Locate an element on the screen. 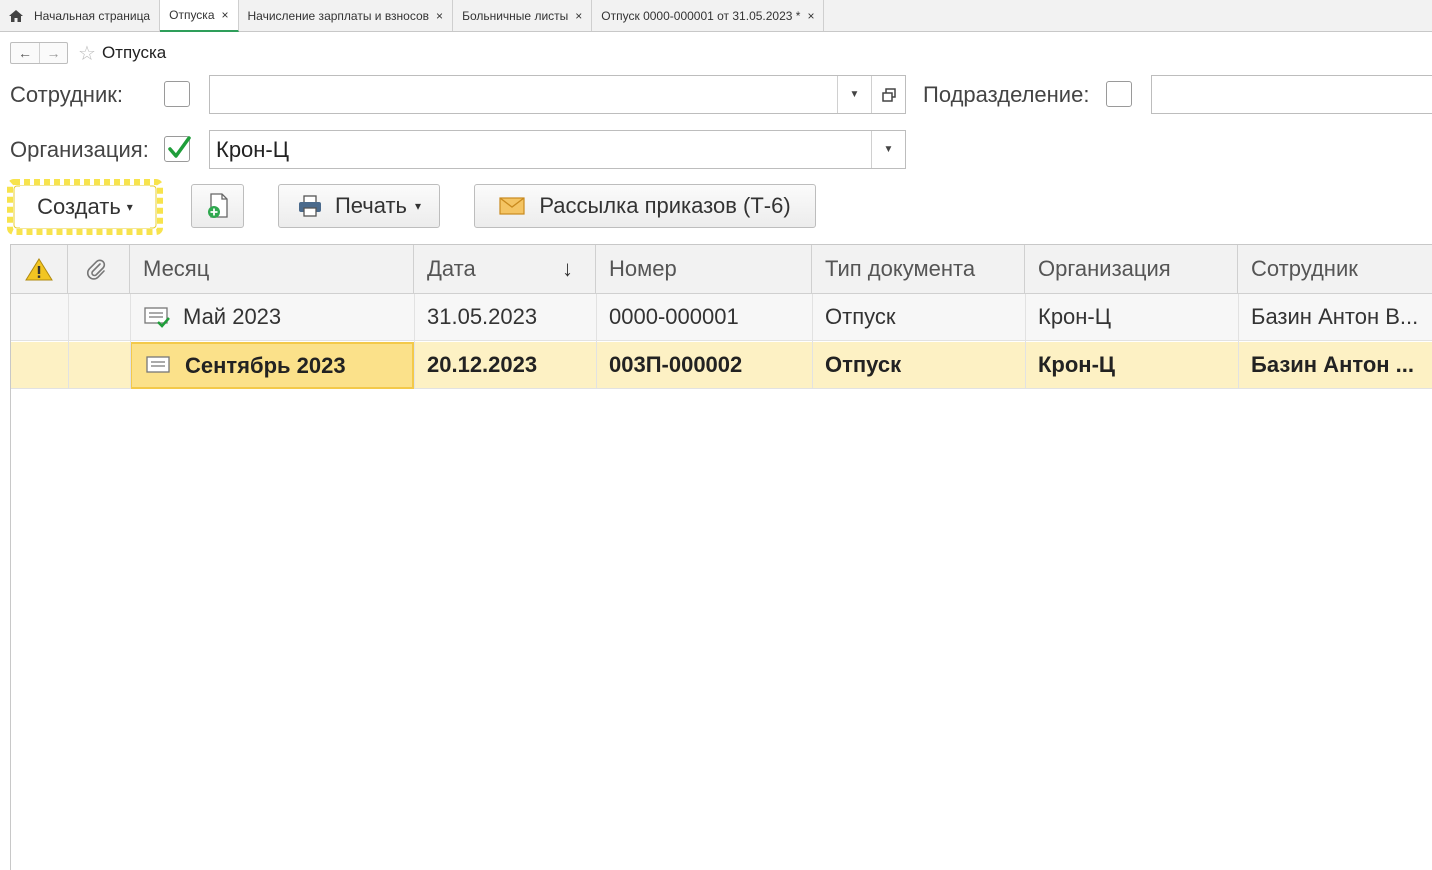 The width and height of the screenshot is (1432, 870). create-button-label: Создать is located at coordinates (79, 206).